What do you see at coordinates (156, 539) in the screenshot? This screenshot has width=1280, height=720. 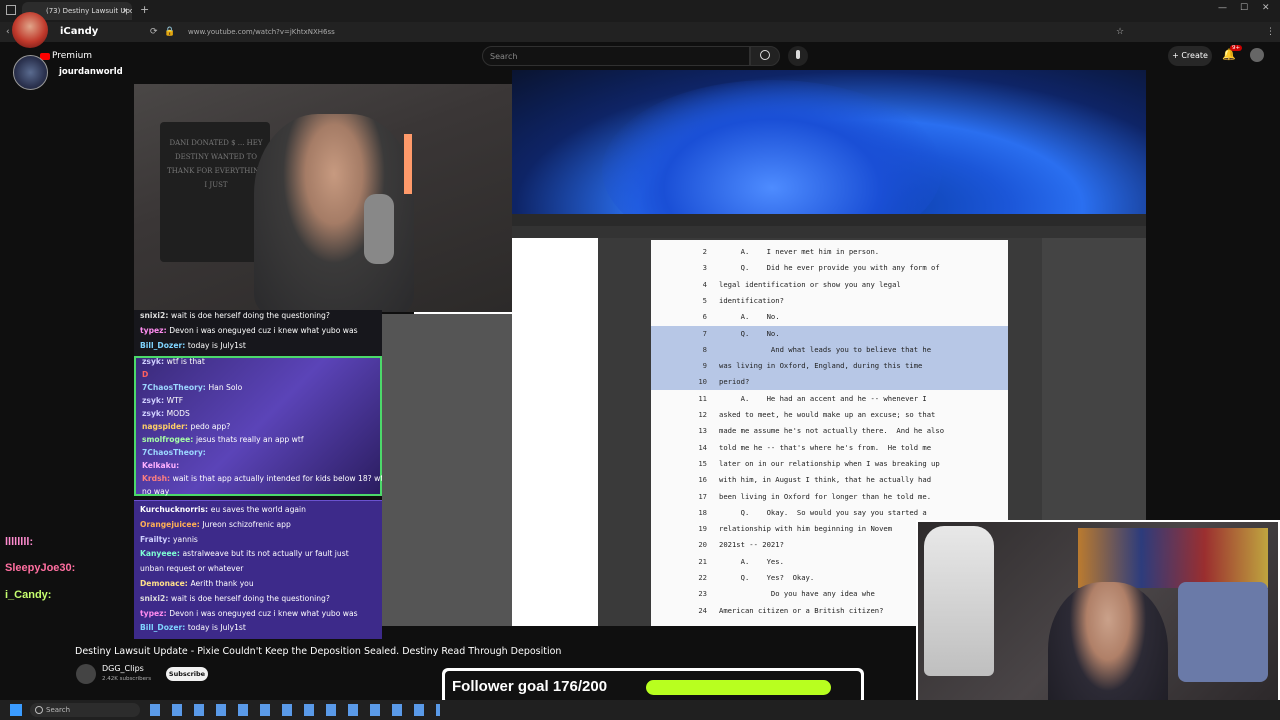 I see `chat-username: Frailty:` at bounding box center [156, 539].